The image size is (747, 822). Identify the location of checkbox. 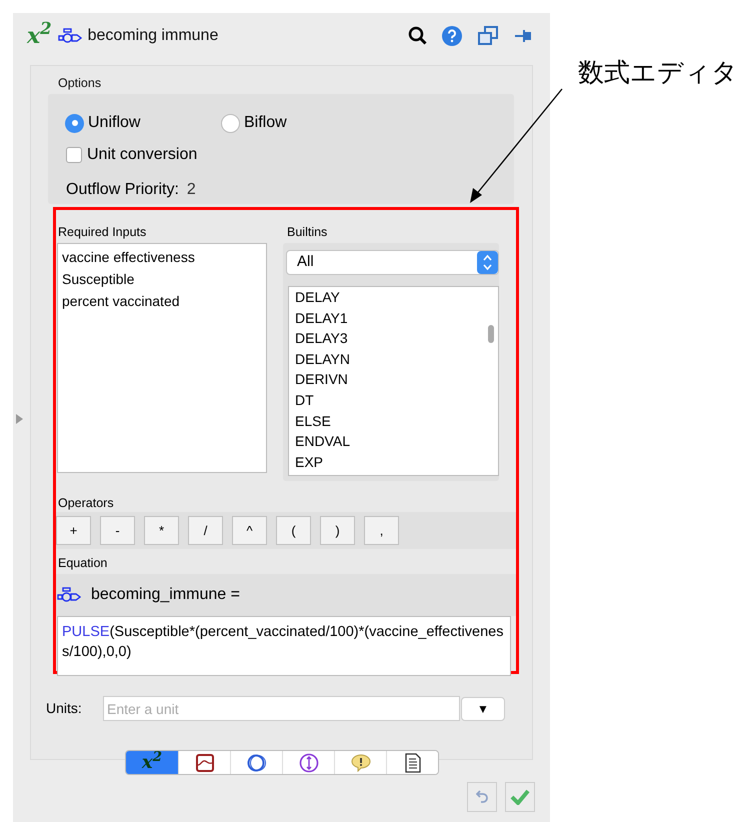
(74, 155).